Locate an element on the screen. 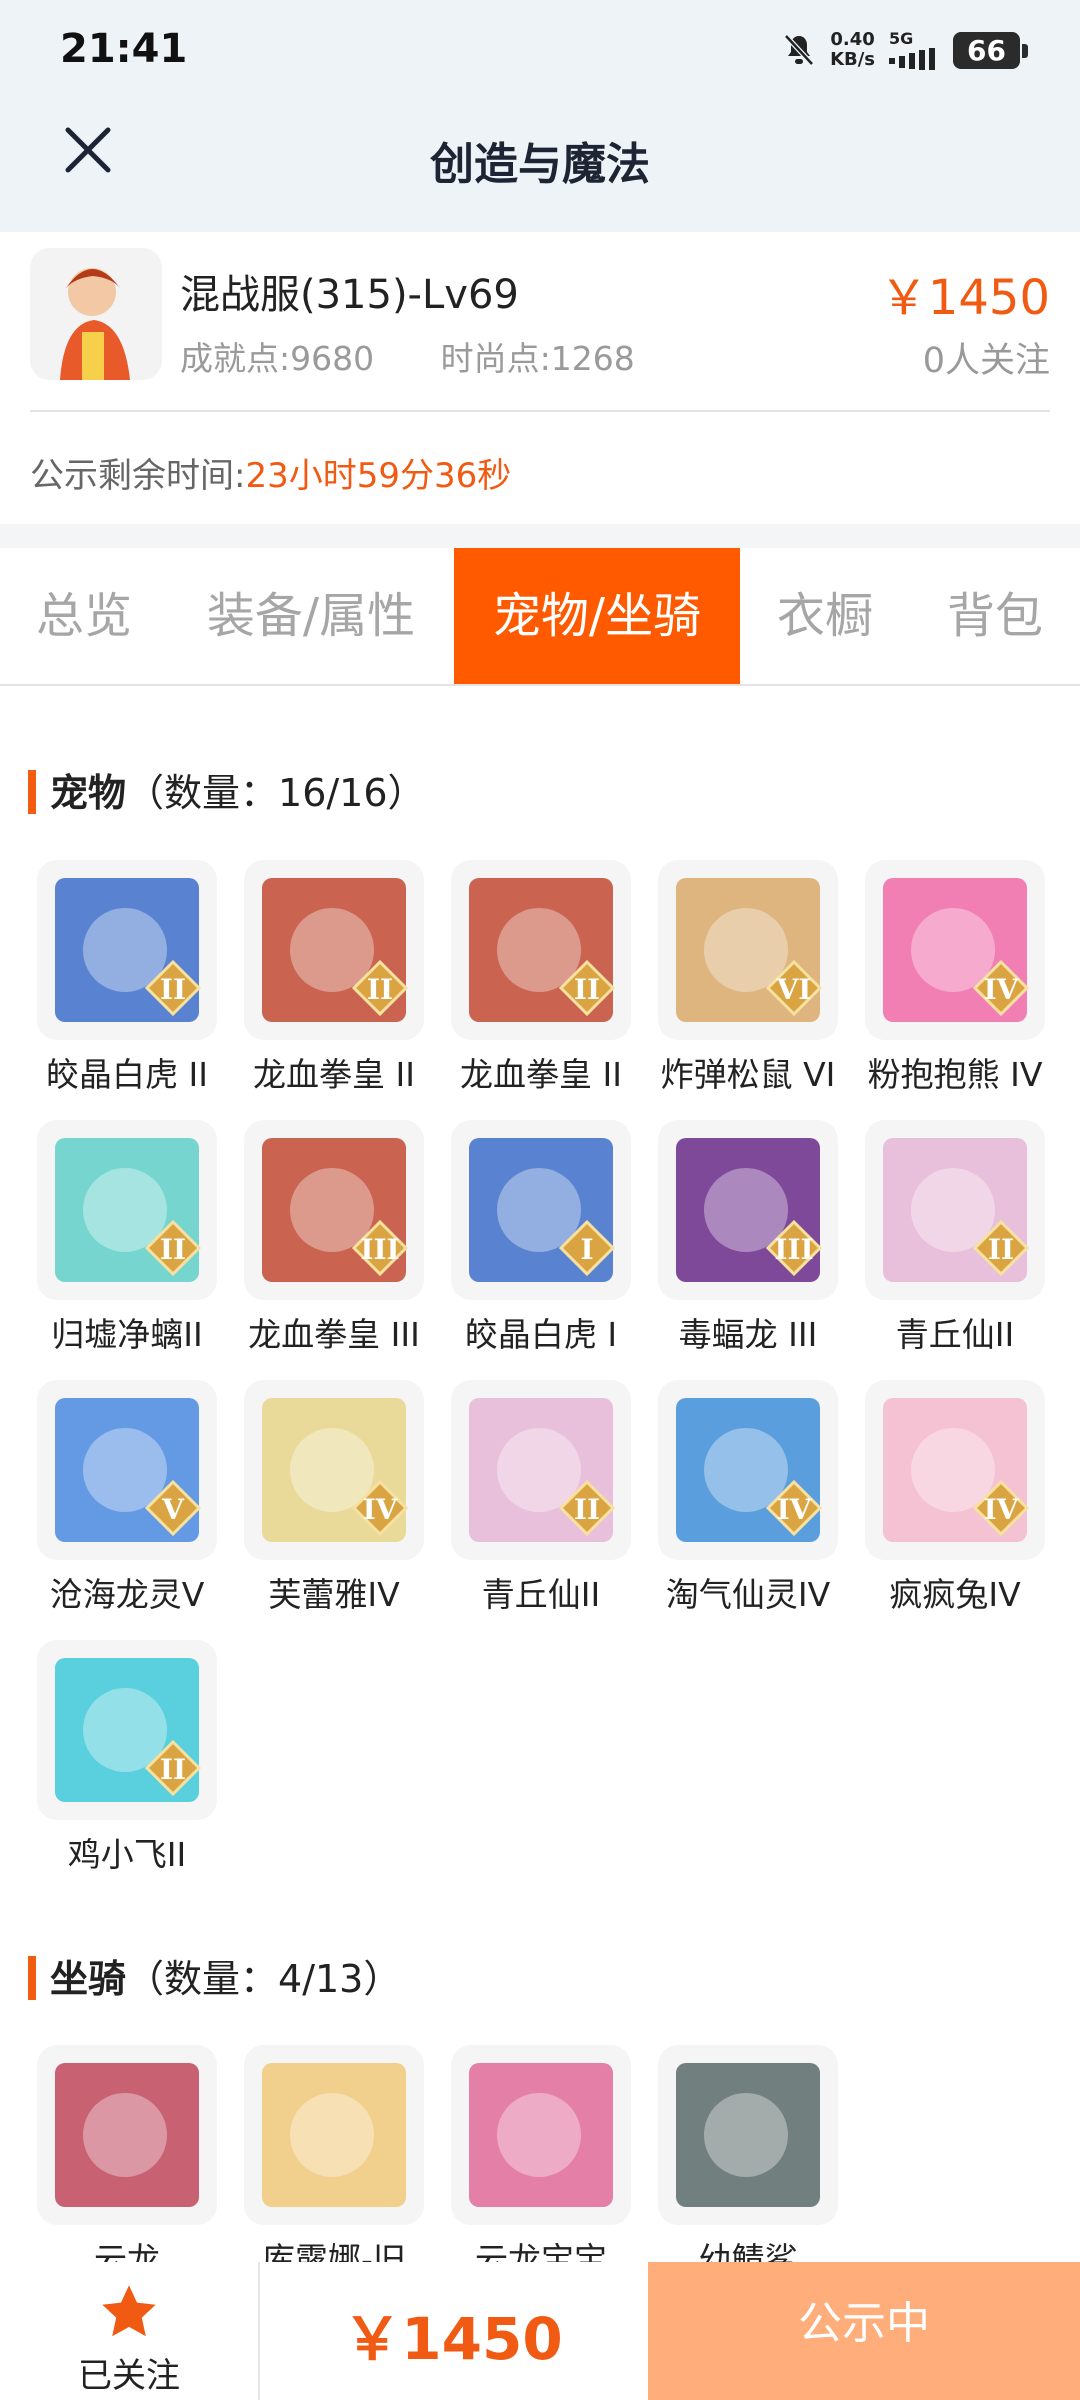 The width and height of the screenshot is (1080, 2400). tab-overview: 总览 is located at coordinates (84, 616).